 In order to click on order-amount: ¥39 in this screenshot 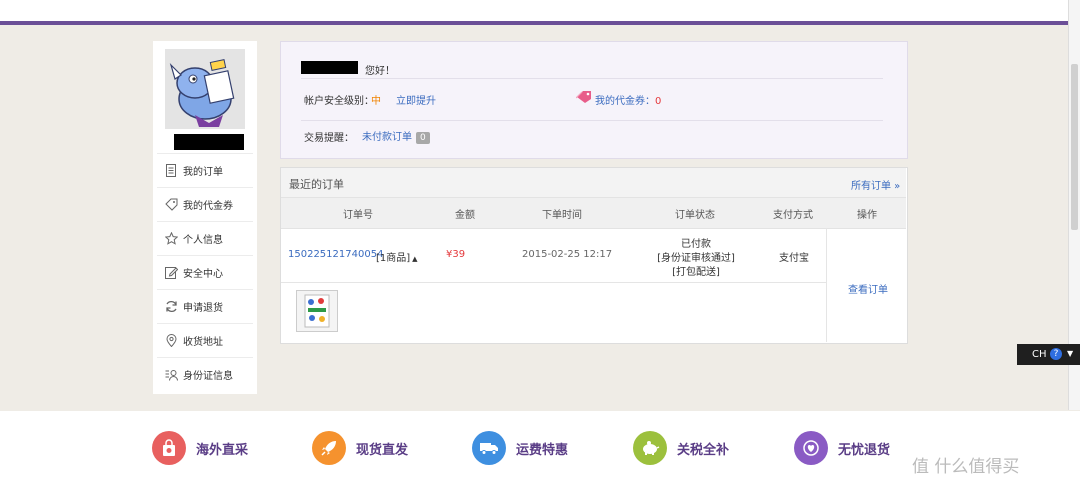, I will do `click(456, 254)`.